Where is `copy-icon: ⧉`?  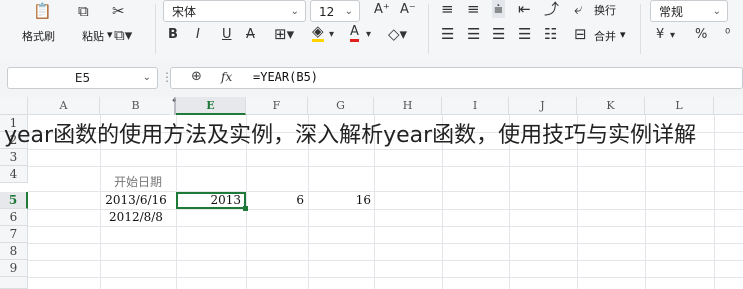 copy-icon: ⧉ is located at coordinates (83, 11).